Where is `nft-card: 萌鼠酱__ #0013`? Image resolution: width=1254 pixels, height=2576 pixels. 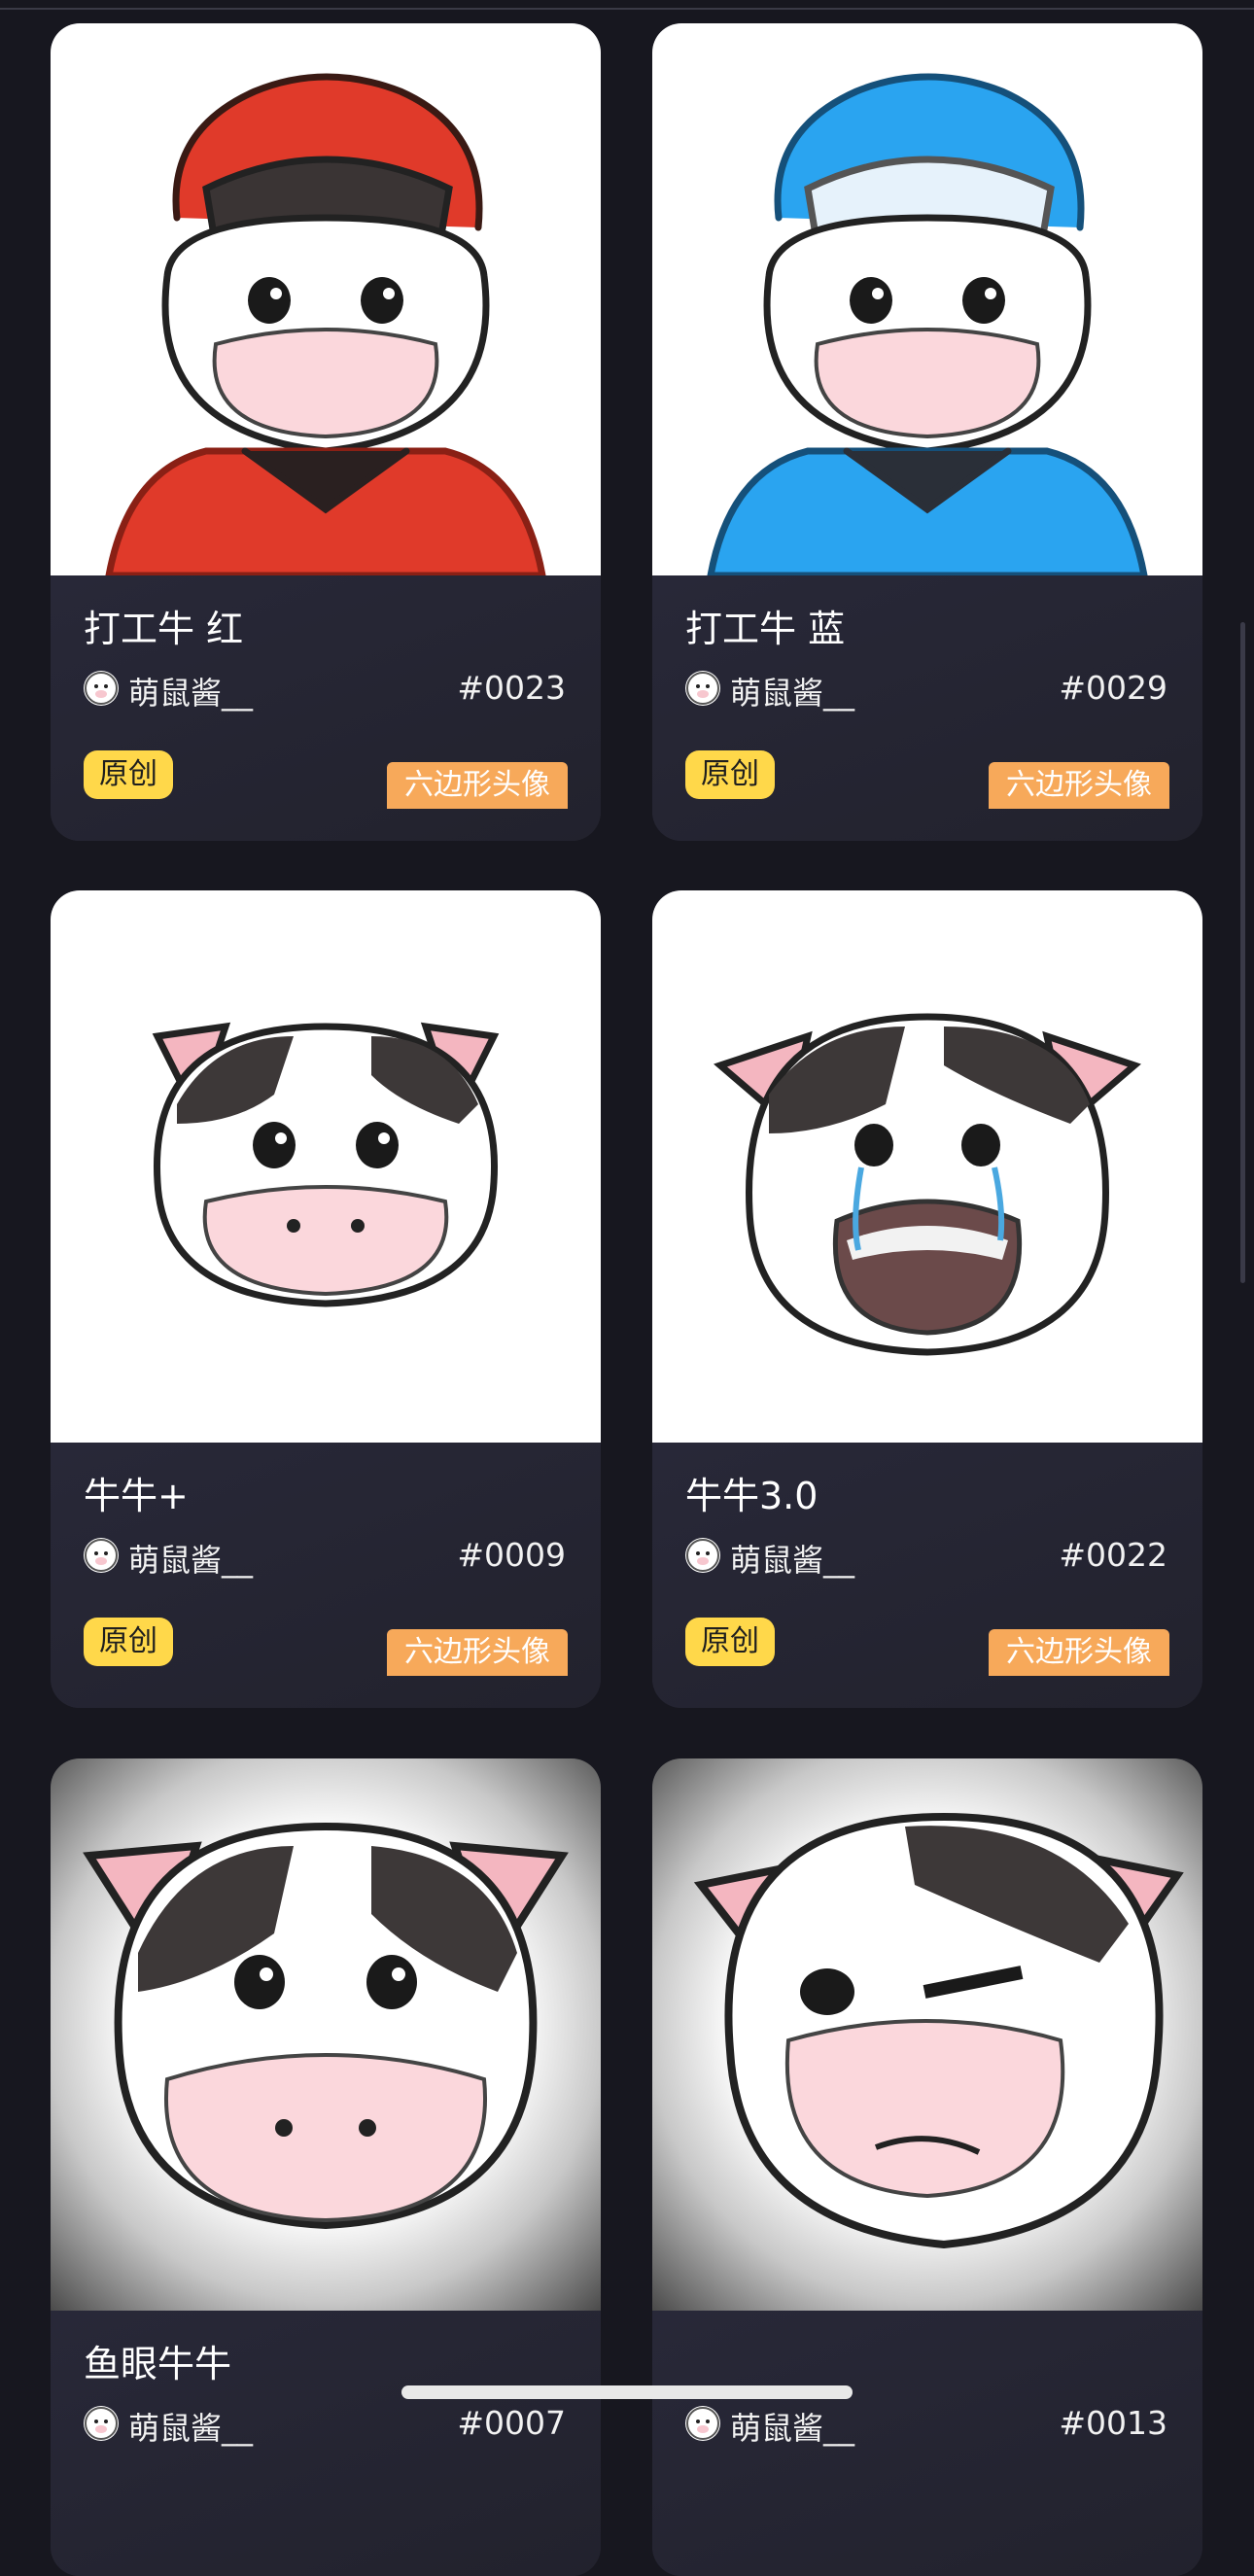
nft-card: 萌鼠酱__ #0013 is located at coordinates (927, 2167).